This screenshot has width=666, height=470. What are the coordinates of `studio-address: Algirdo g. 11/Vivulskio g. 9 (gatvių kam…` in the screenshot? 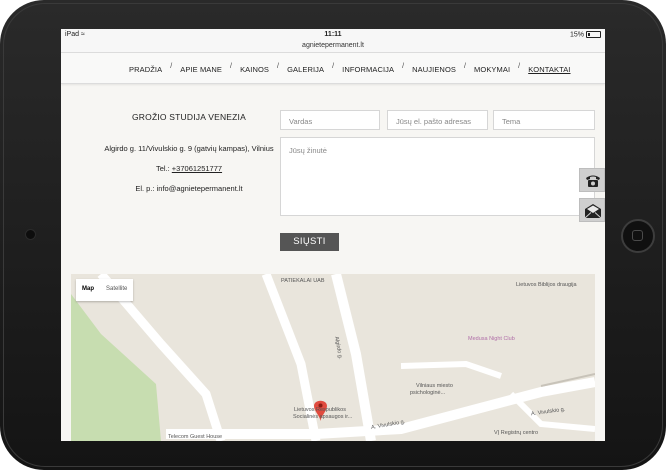 It's located at (189, 148).